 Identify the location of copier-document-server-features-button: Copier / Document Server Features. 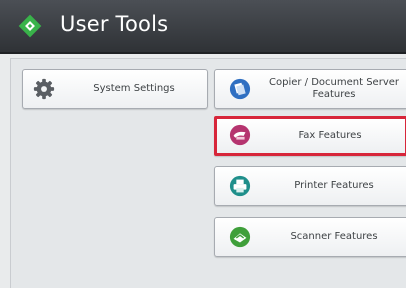
(310, 89).